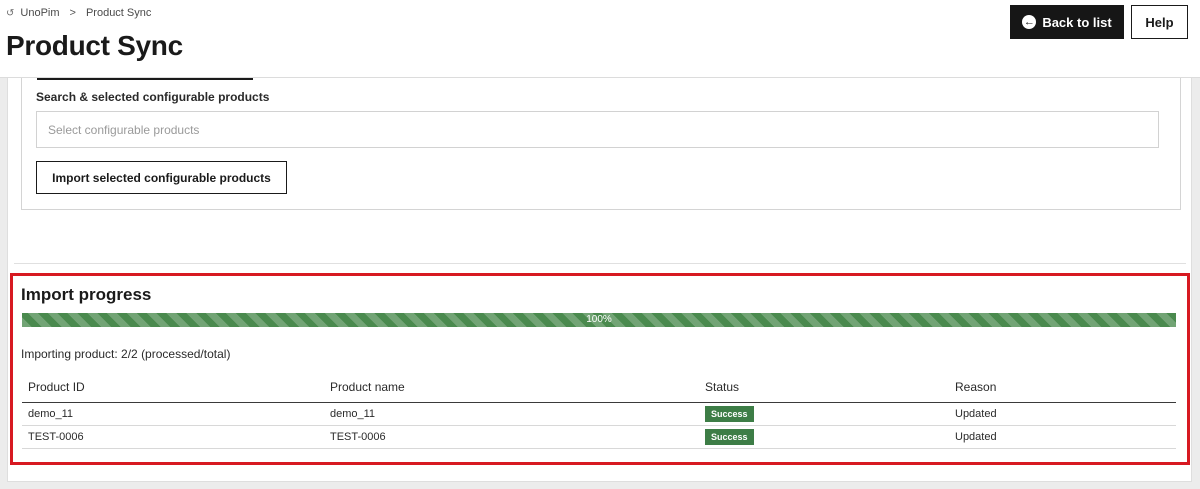  What do you see at coordinates (173, 437) in the screenshot?
I see `cell-product-id: TEST-0006` at bounding box center [173, 437].